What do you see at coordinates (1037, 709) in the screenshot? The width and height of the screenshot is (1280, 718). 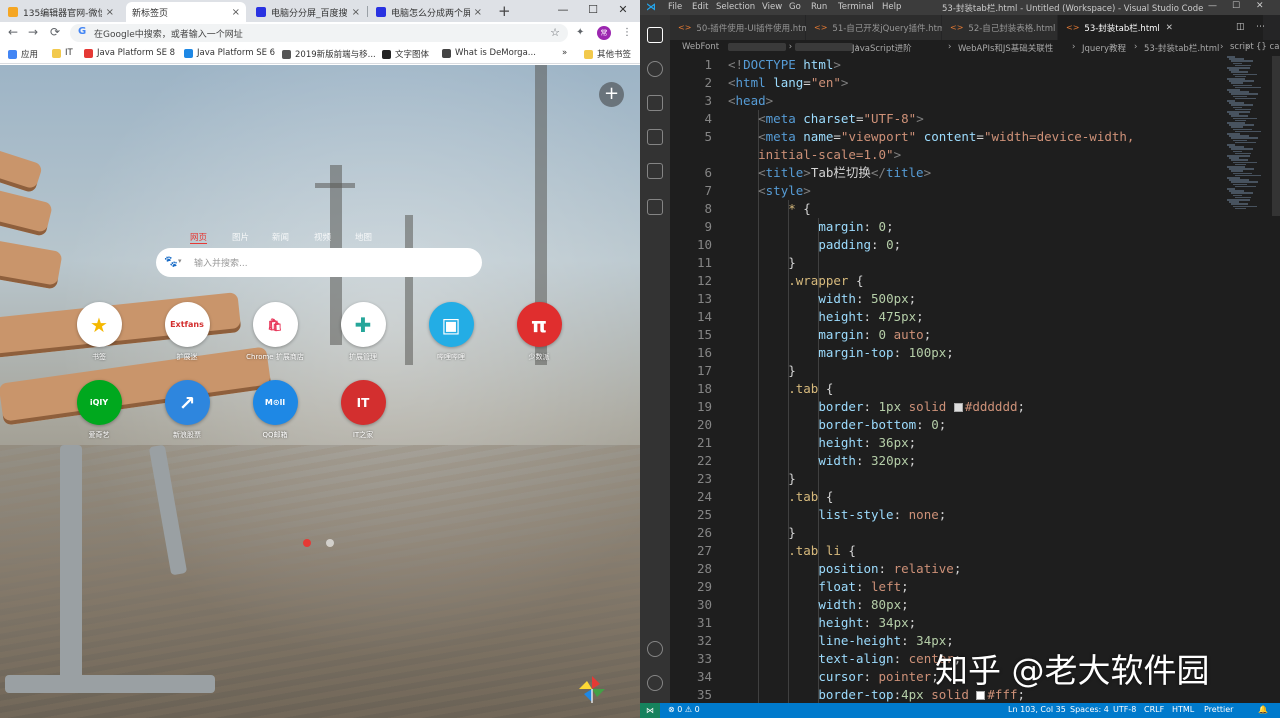 I see `cursor-position: Ln 103, Col 35` at bounding box center [1037, 709].